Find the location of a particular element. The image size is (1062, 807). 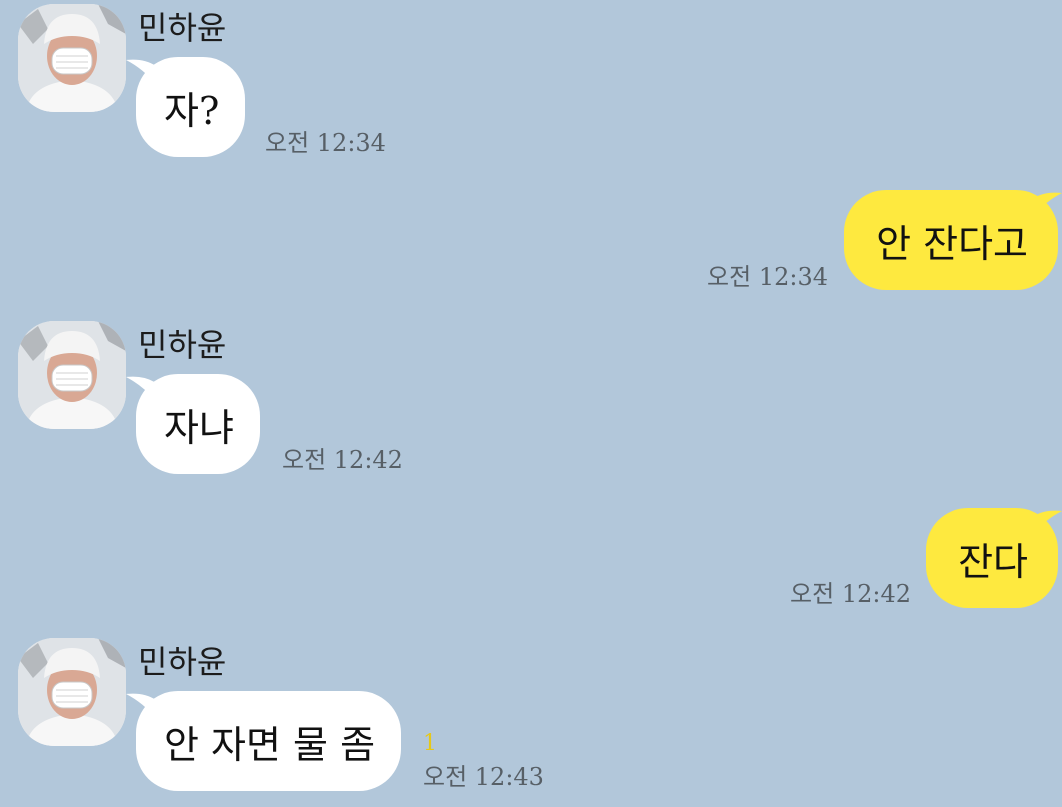

message-bubble-incoming: 자냐 is located at coordinates (198, 424).